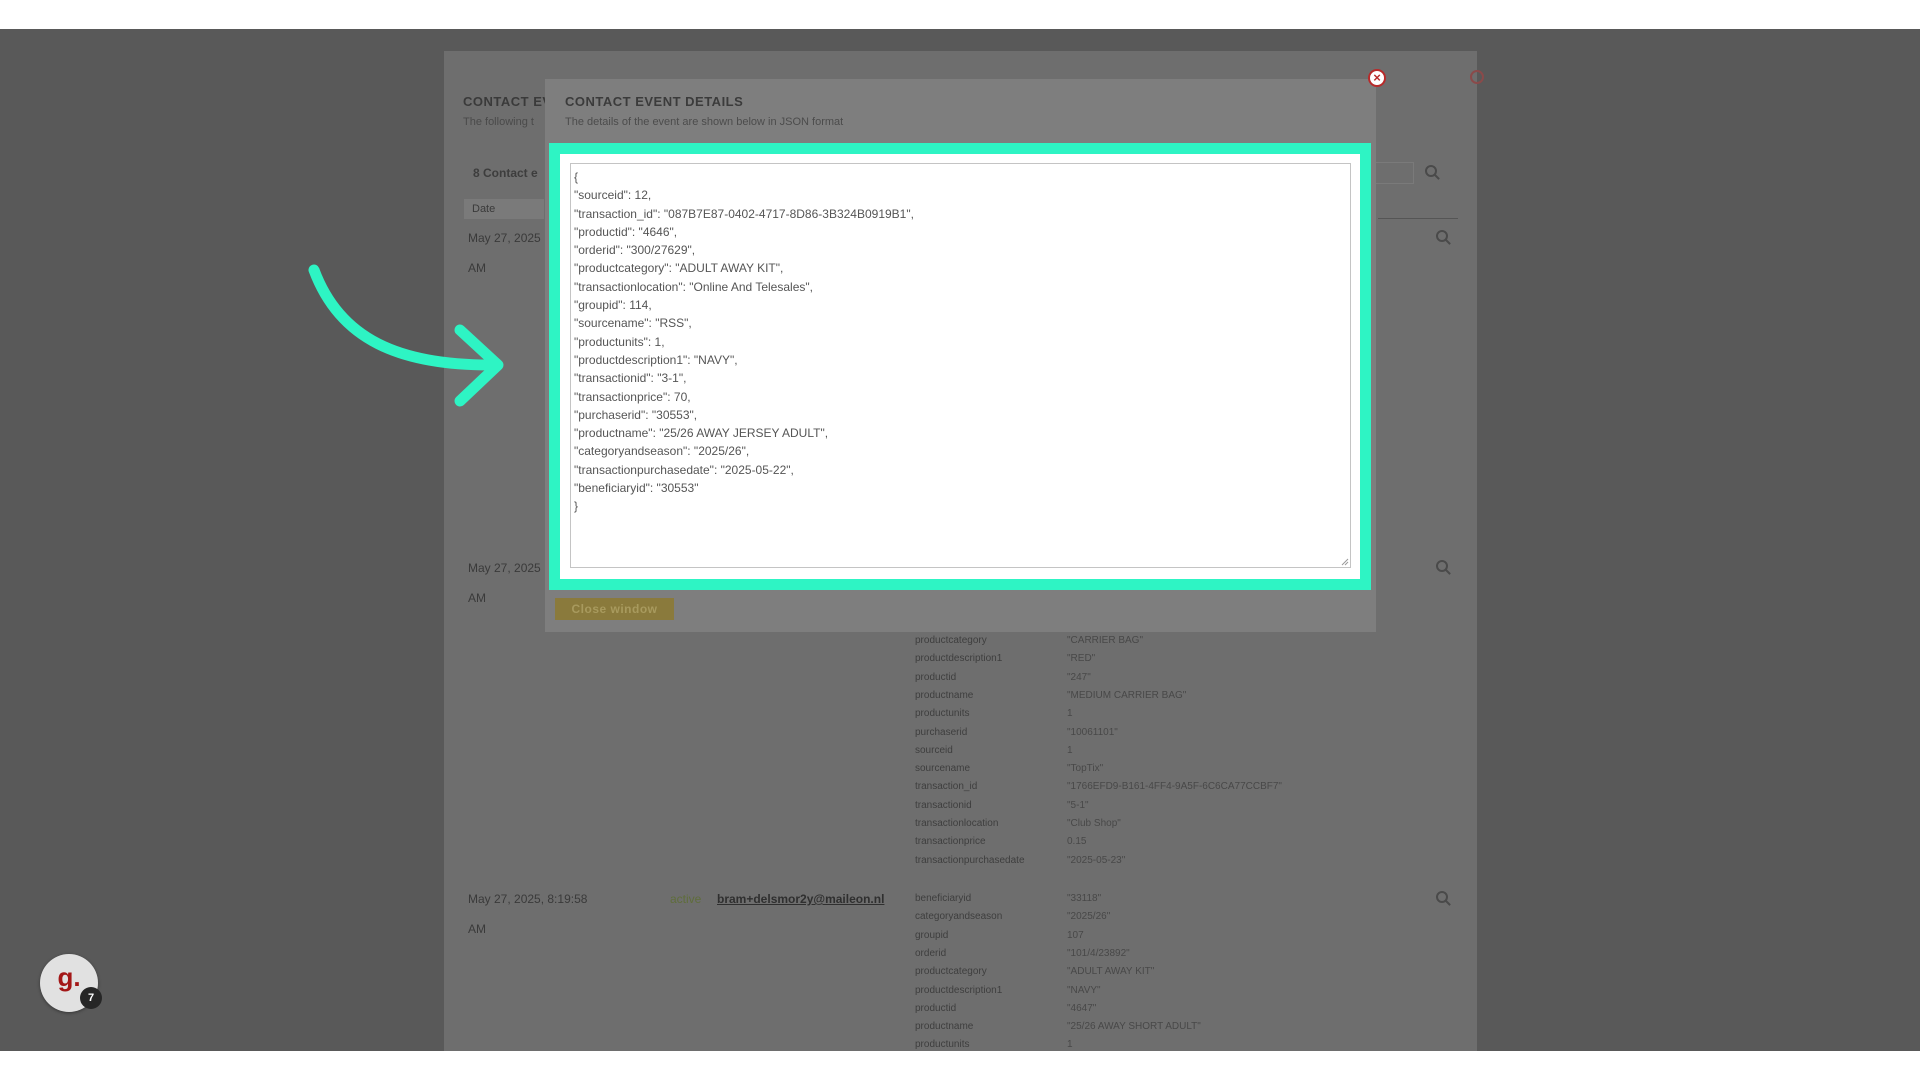 This screenshot has width=1920, height=1080. Describe the element at coordinates (528, 899) in the screenshot. I see `row-3-date: May 27, 2025, 8:19:58` at that location.